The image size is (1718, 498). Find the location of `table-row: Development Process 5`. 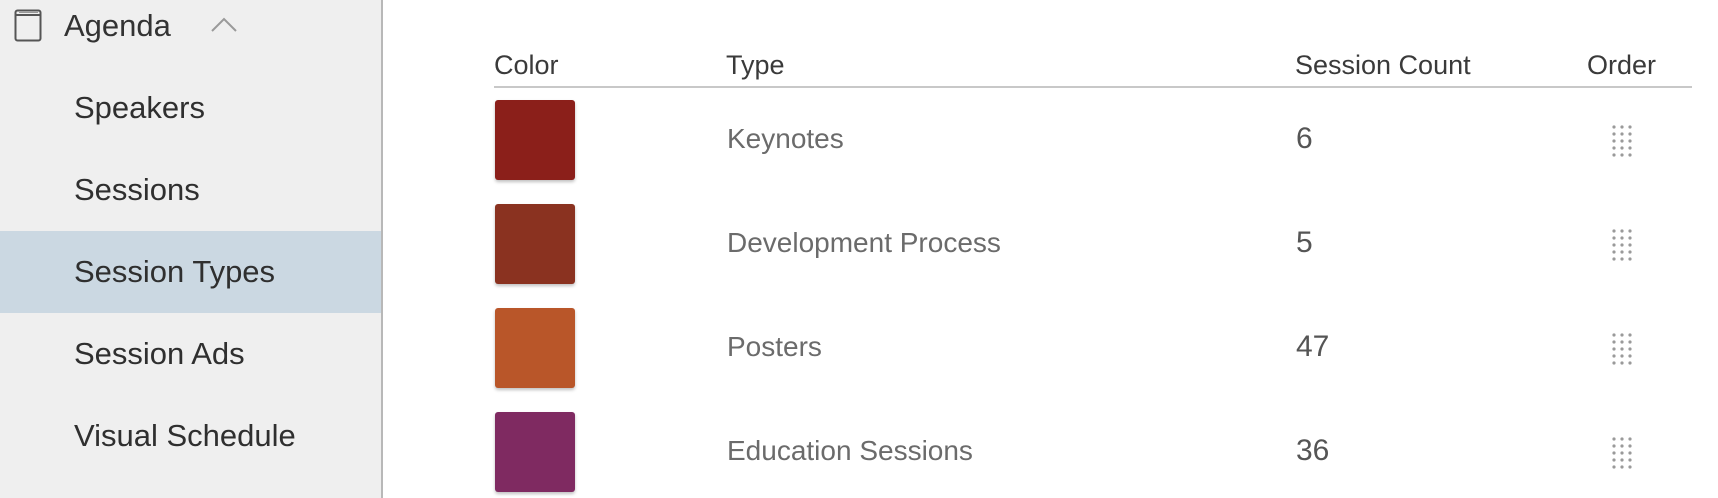

table-row: Development Process 5 is located at coordinates (1093, 246).